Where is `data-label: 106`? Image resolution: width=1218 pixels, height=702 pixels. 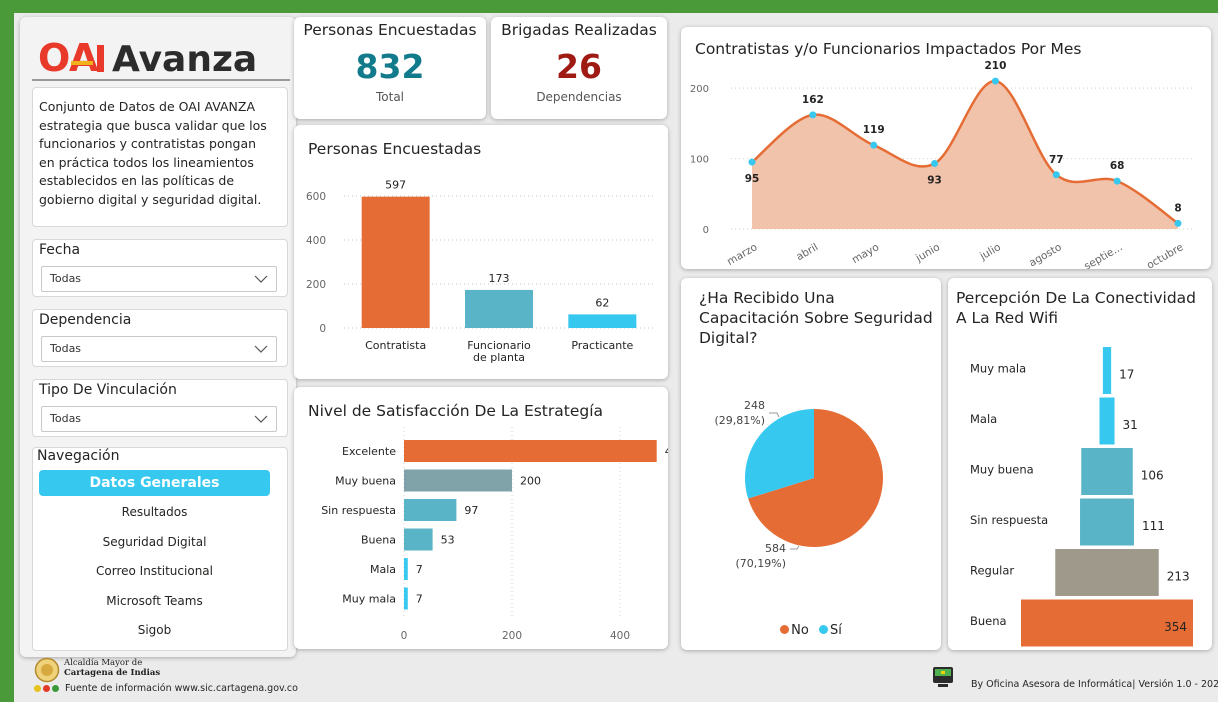
data-label: 106 is located at coordinates (1152, 476).